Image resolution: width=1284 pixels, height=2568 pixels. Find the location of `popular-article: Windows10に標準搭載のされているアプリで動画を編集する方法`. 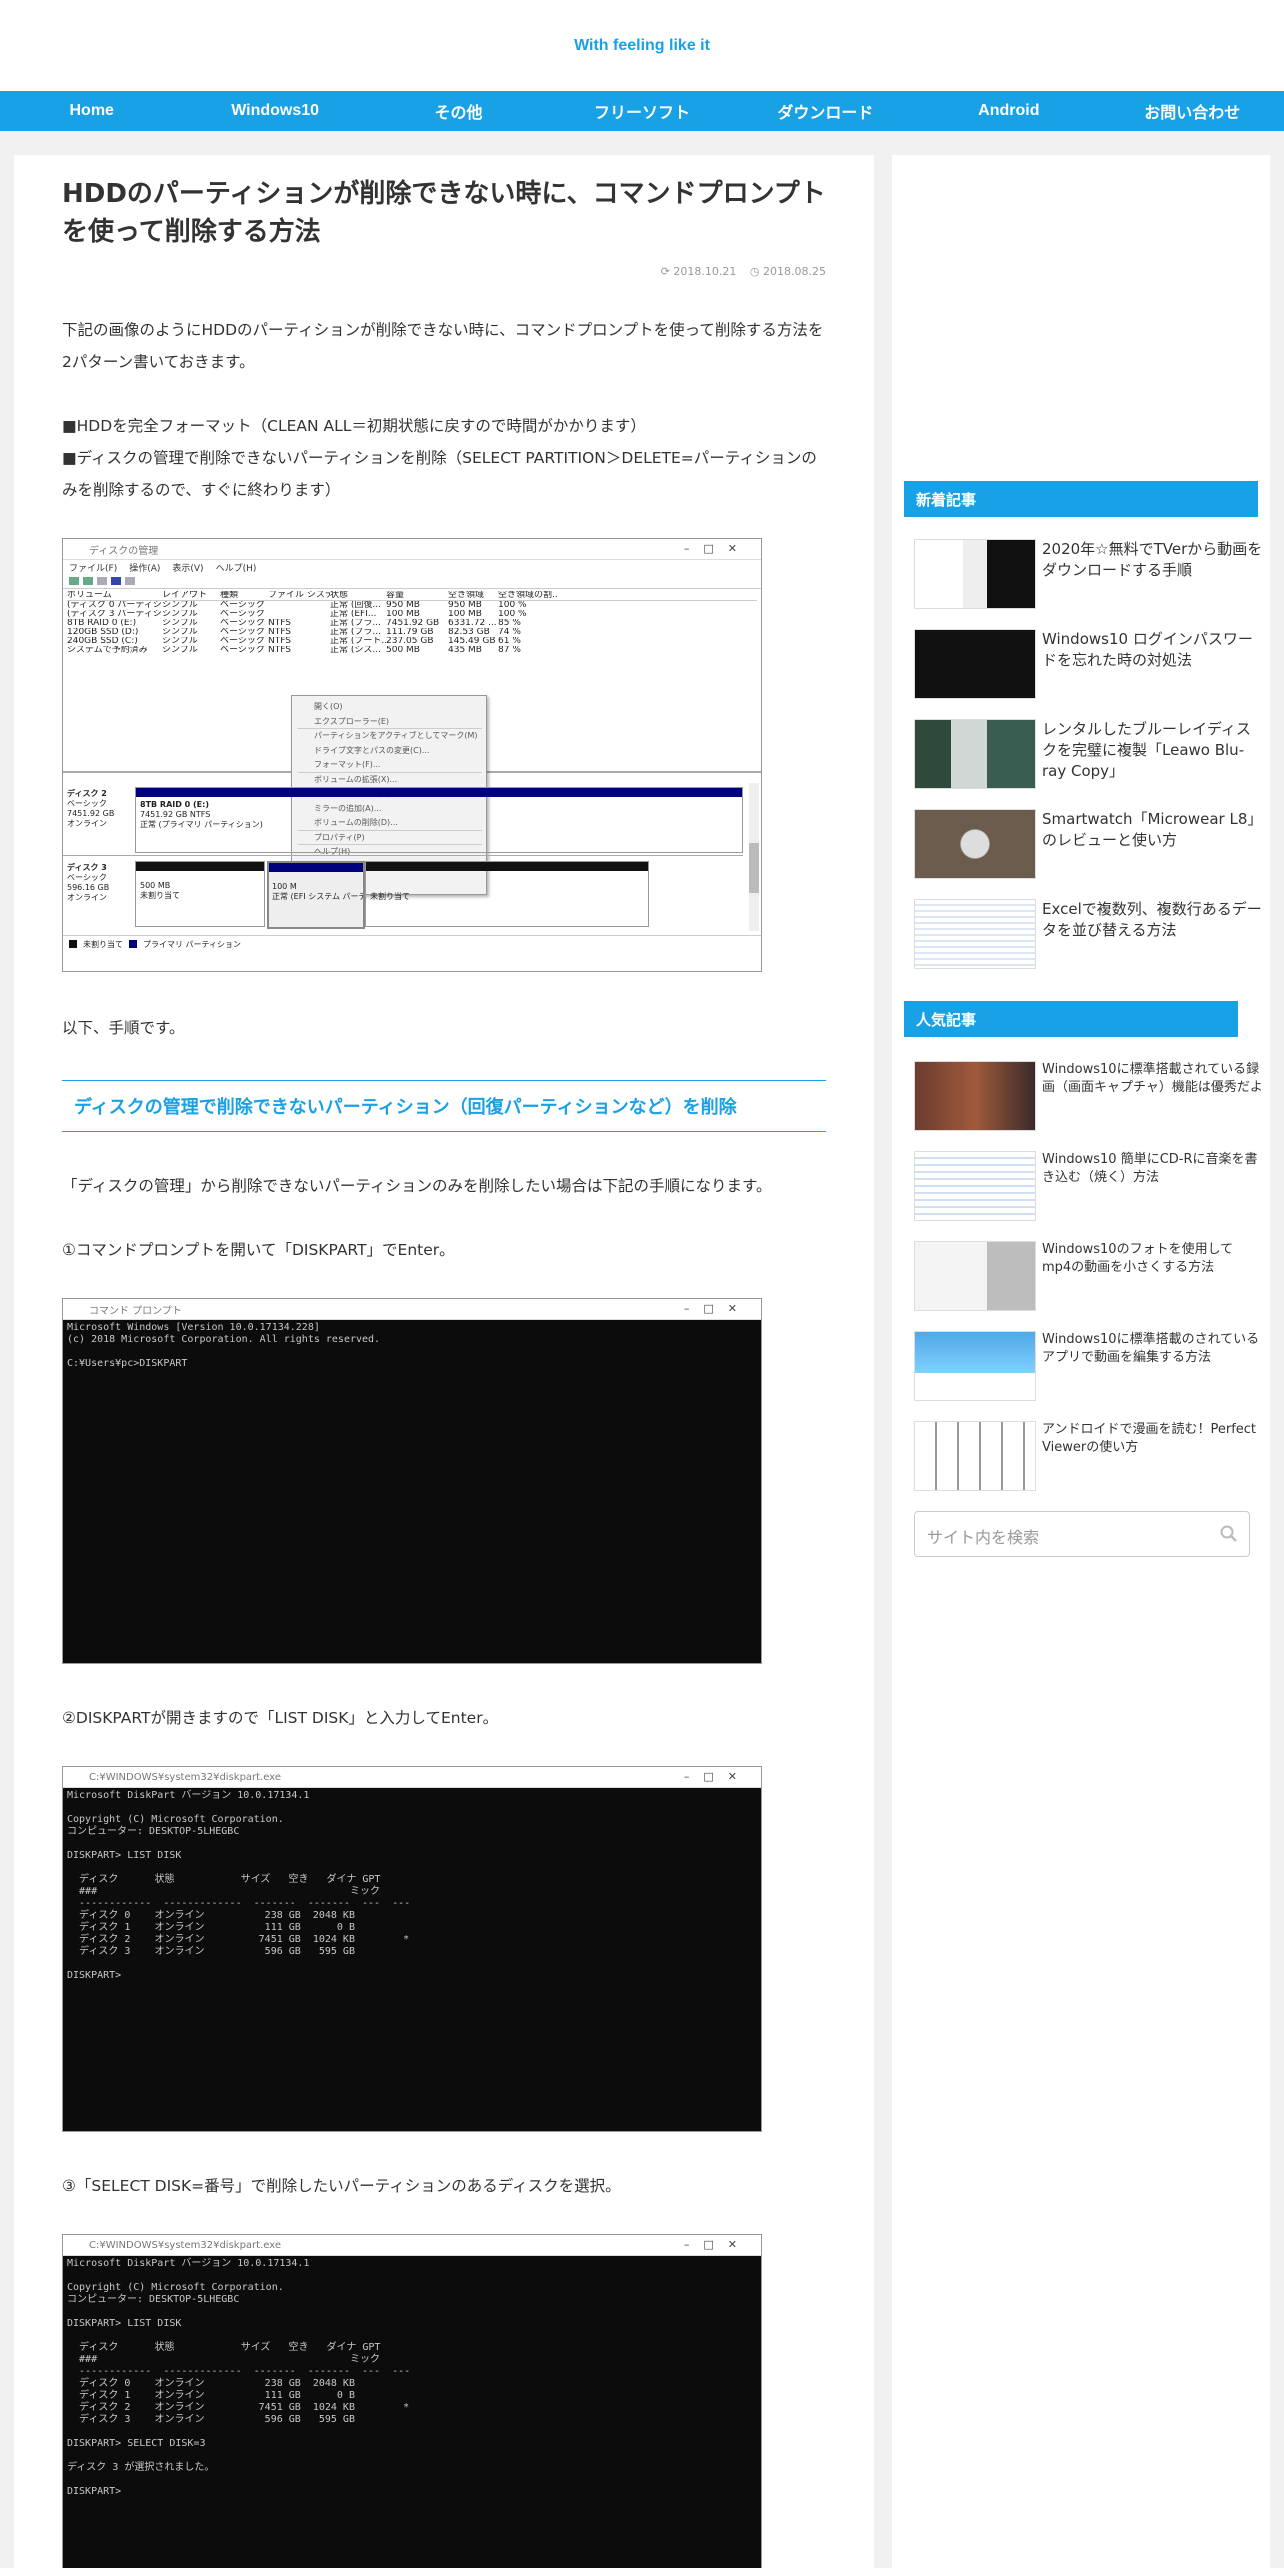

popular-article: Windows10に標準搭載のされているアプリで動画を編集する方法 is located at coordinates (1092, 1366).